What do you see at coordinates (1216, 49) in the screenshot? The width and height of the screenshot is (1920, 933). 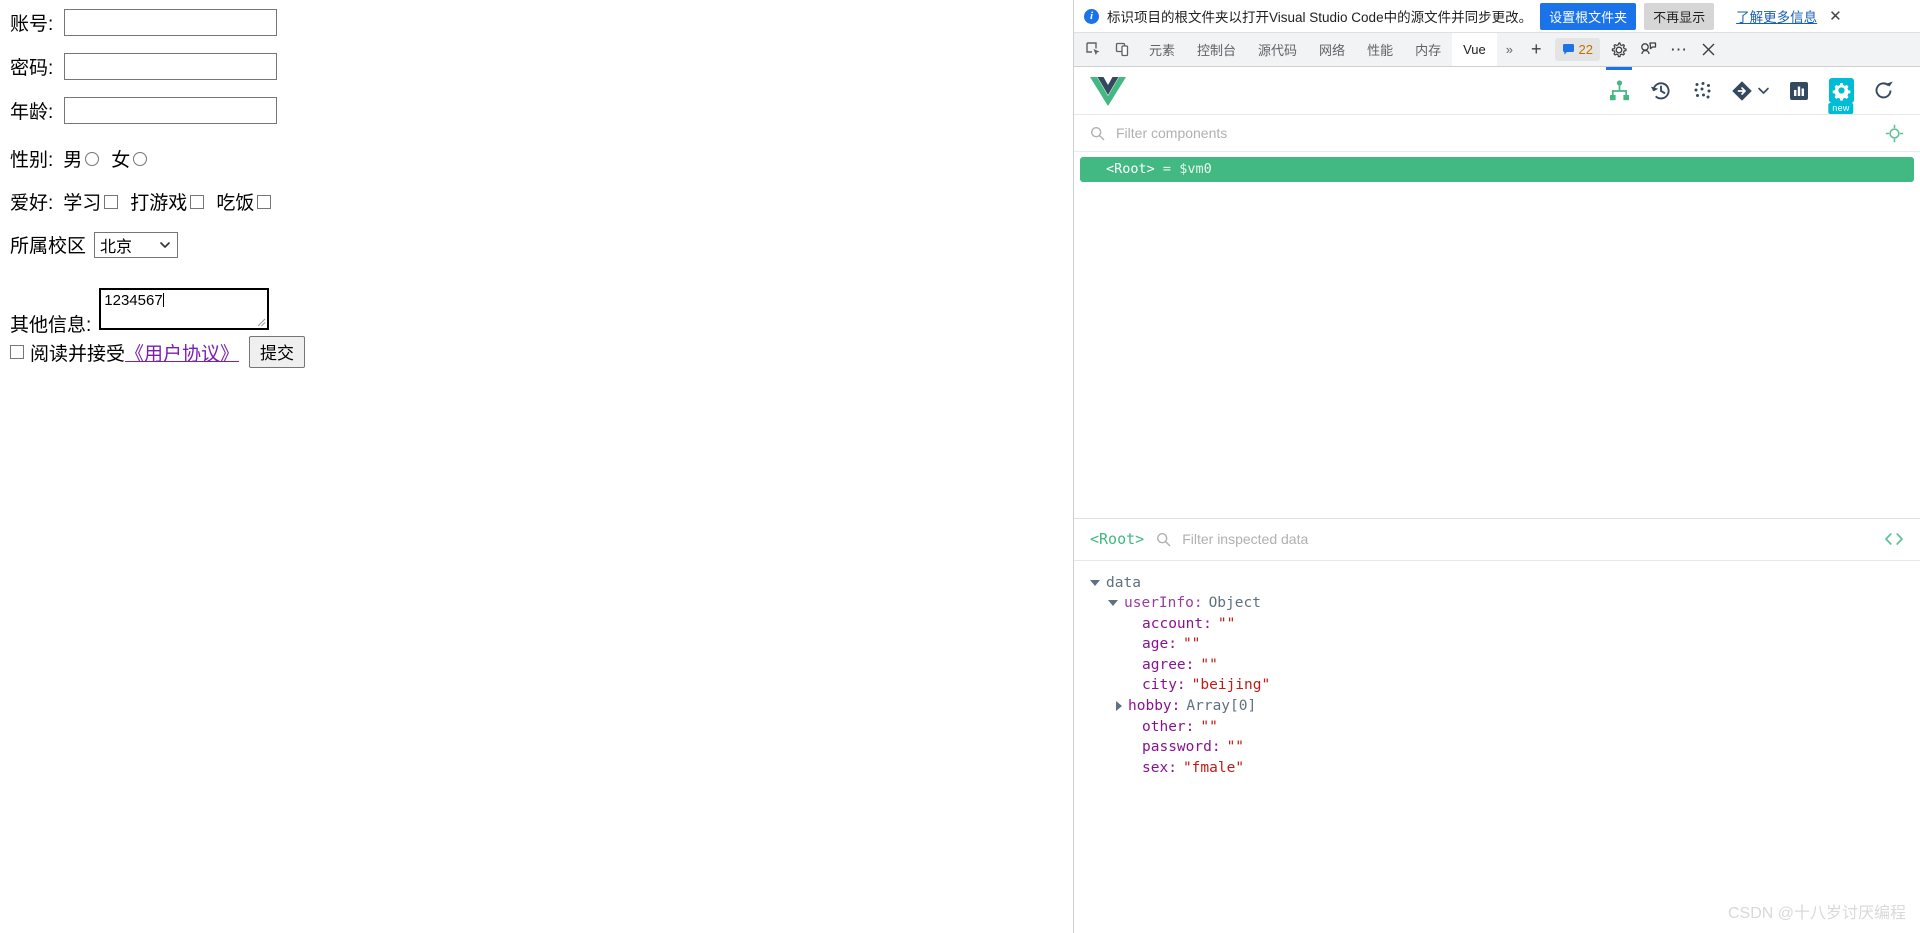 I see `tab-console: 控制台` at bounding box center [1216, 49].